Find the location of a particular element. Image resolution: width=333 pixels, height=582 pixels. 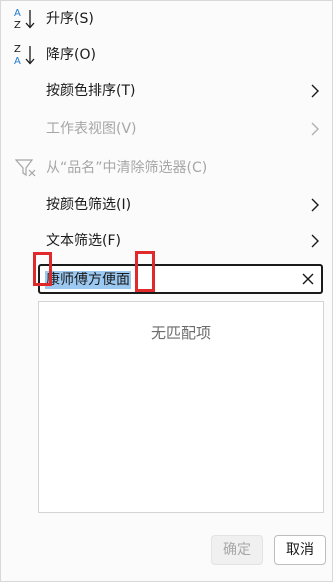

close-icon is located at coordinates (308, 279).